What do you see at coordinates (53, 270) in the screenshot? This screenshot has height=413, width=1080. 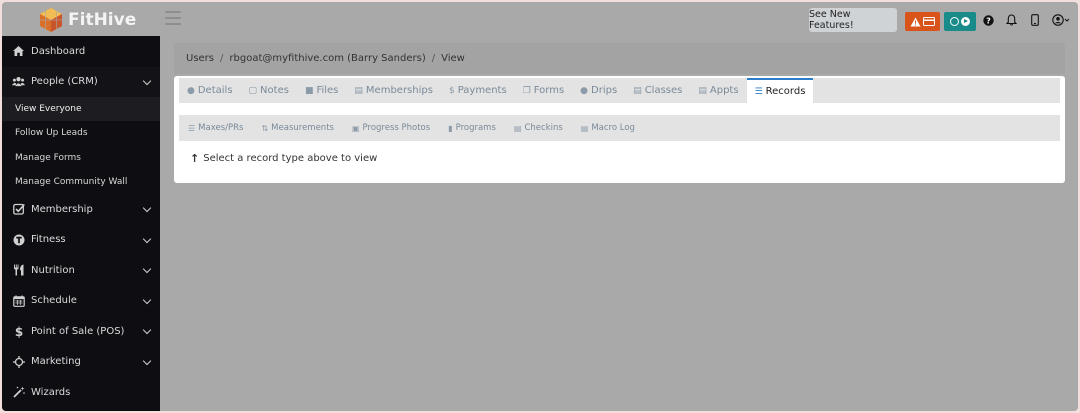 I see `sidebar-item-label: Nutrition` at bounding box center [53, 270].